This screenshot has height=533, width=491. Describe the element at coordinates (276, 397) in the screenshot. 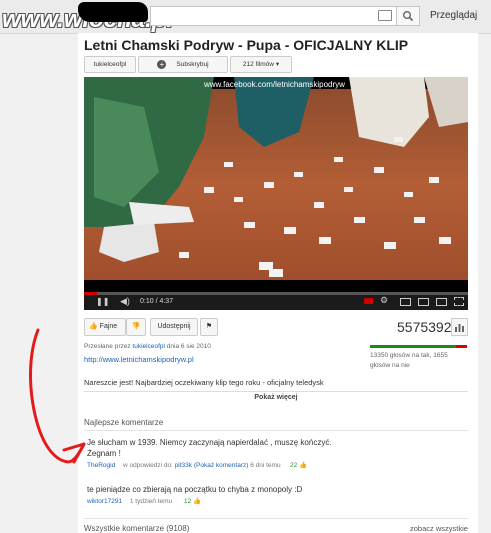

I see `show-more-button: Pokaż więcej` at that location.